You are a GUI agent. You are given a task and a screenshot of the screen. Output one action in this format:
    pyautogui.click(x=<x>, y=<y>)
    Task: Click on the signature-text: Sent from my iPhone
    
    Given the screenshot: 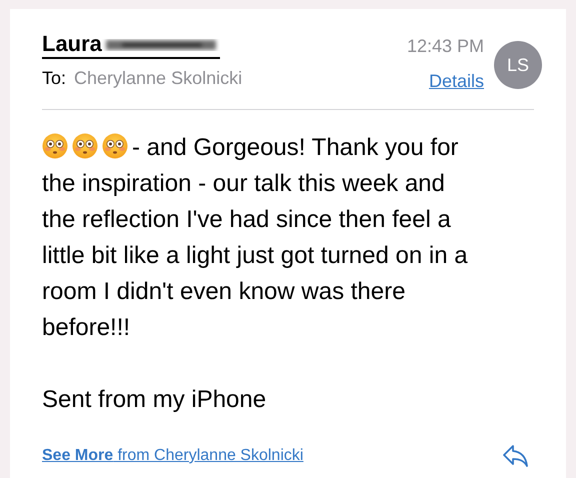 What is the action you would take?
    pyautogui.click(x=154, y=399)
    